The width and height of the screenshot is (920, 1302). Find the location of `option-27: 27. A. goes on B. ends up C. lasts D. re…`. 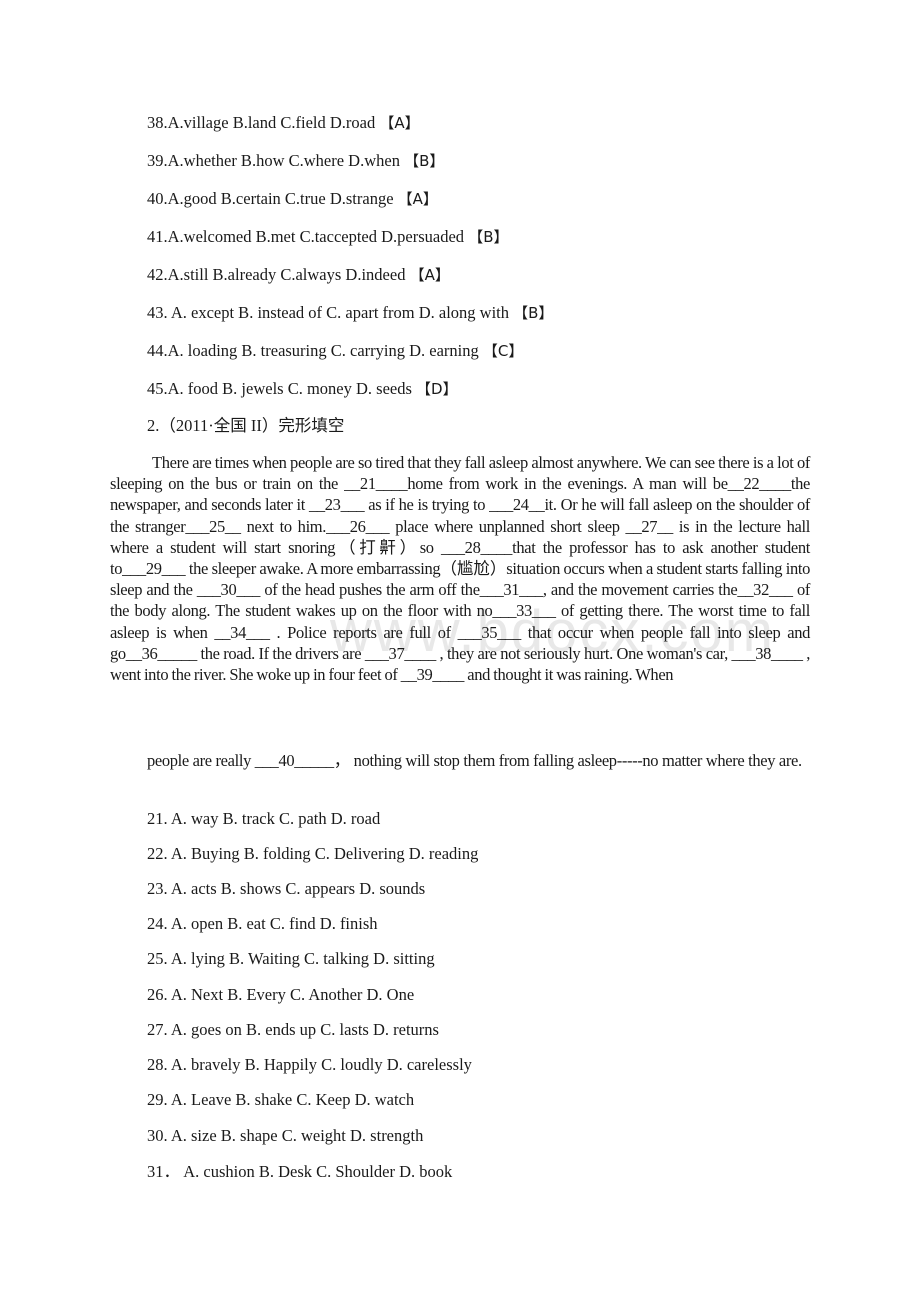

option-27: 27. A. goes on B. ends up C. lasts D. re… is located at coordinates (293, 1029).